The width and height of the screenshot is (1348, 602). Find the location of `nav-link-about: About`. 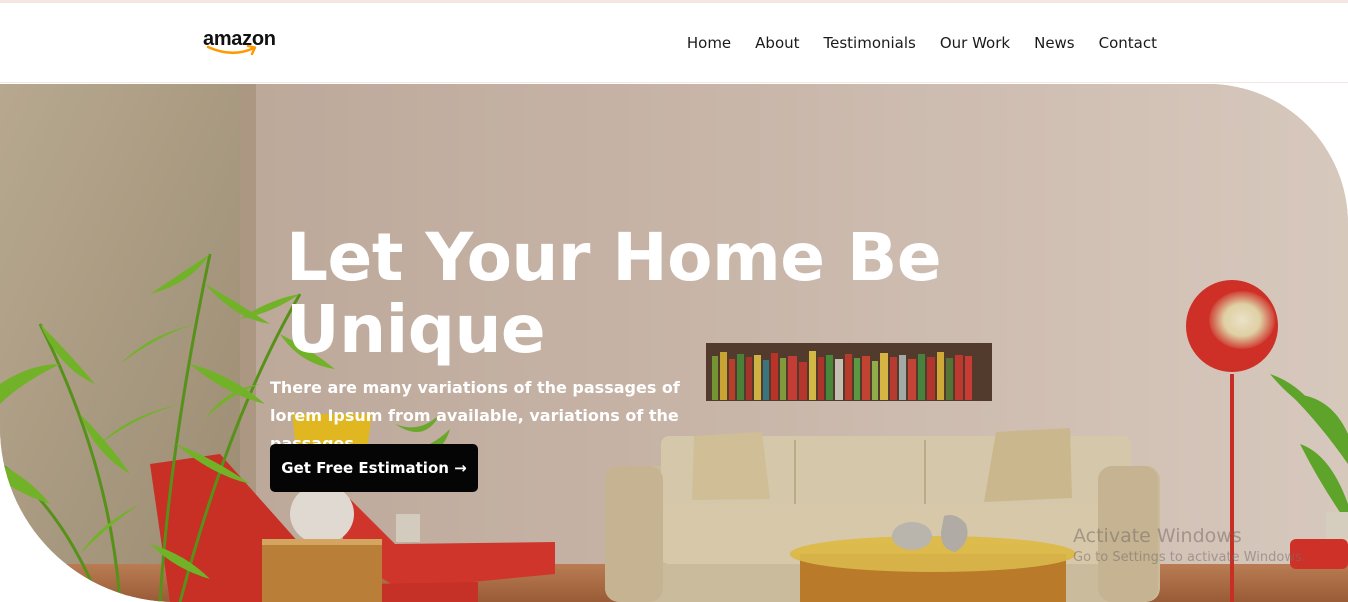

nav-link-about: About is located at coordinates (777, 43).